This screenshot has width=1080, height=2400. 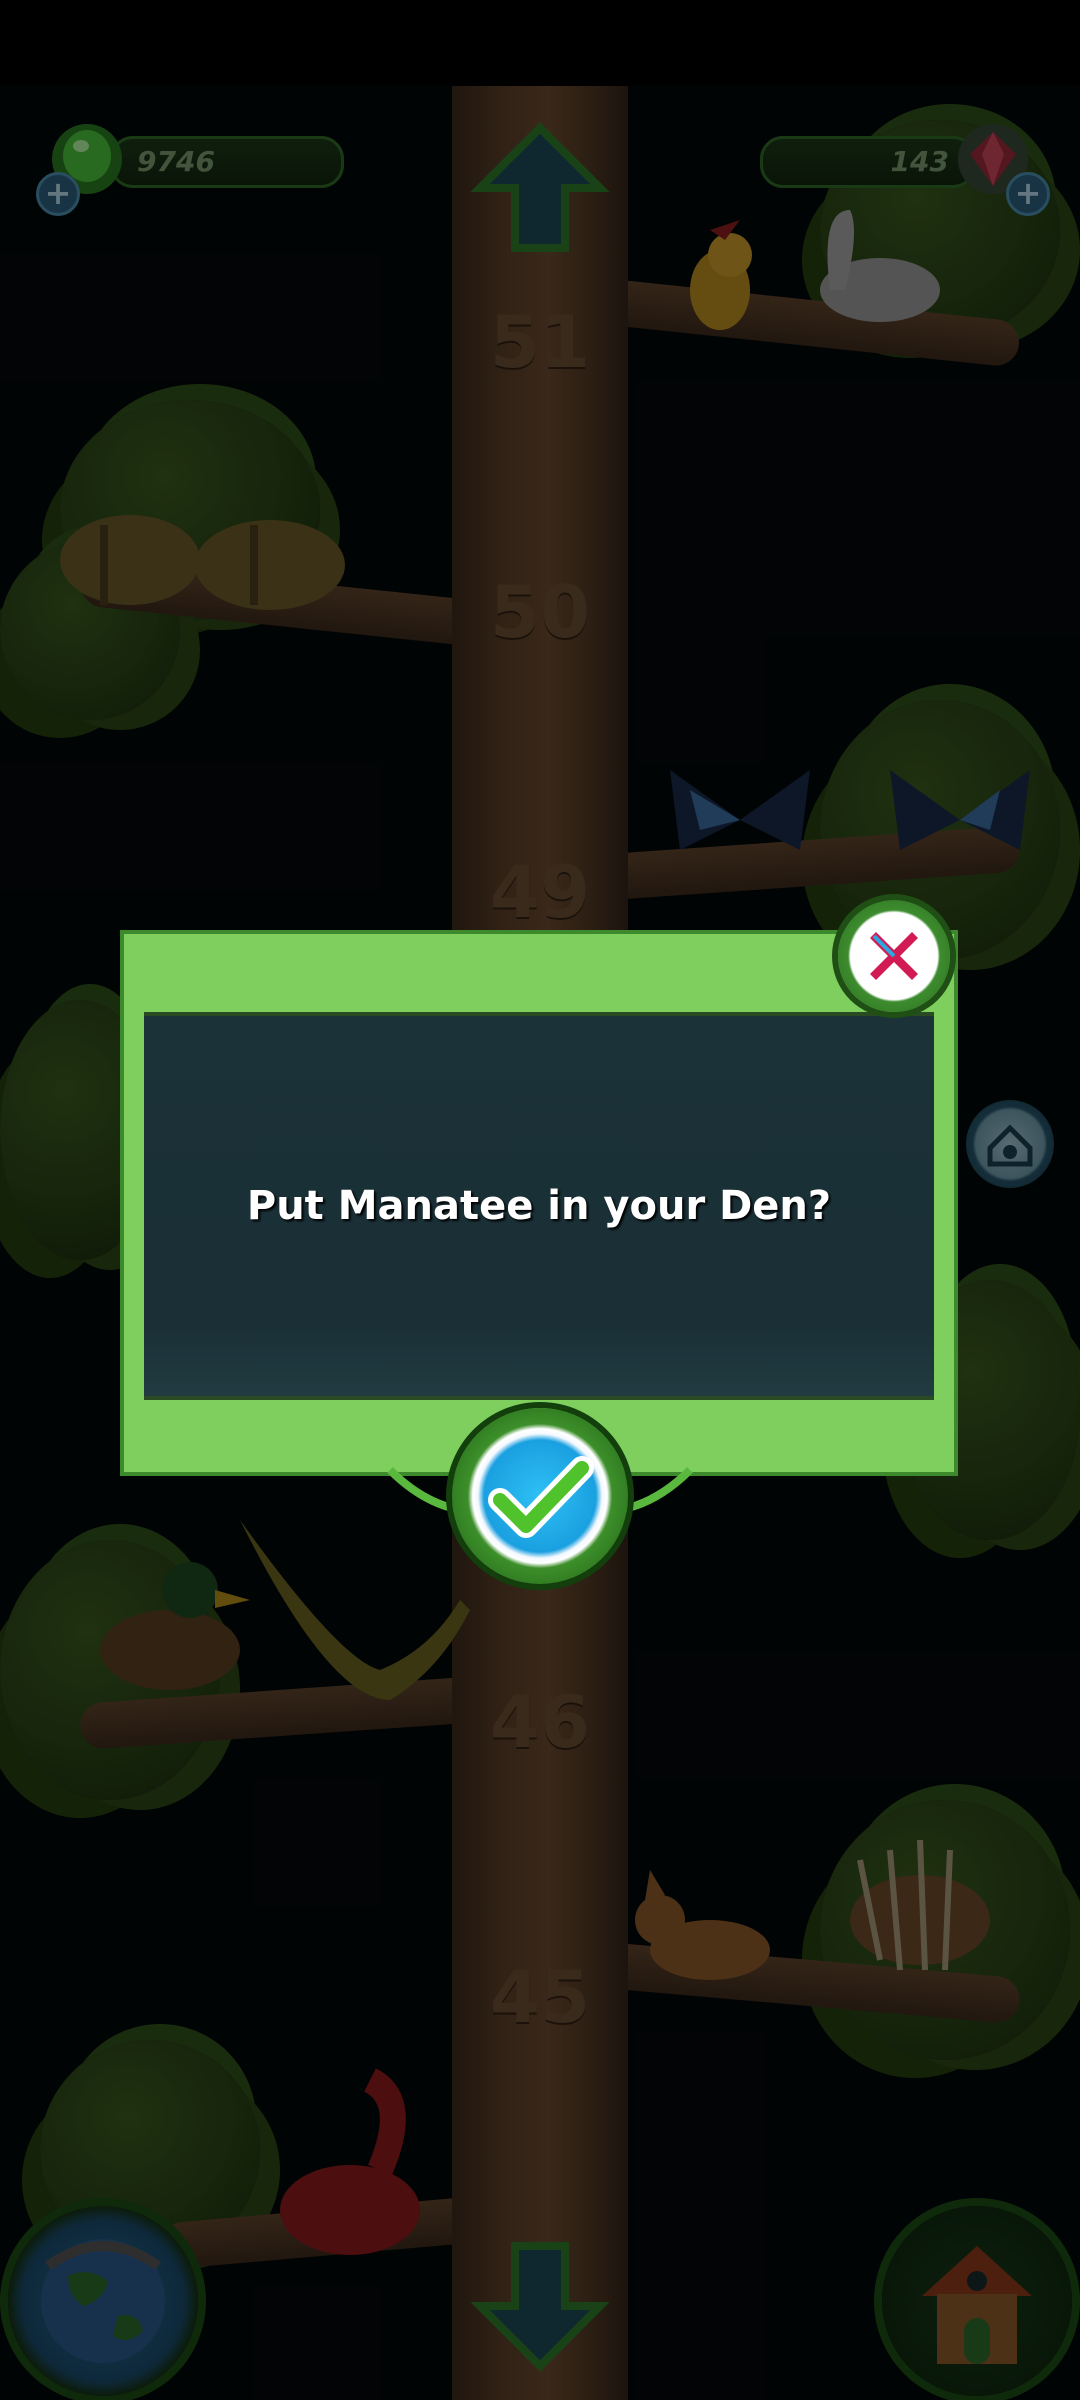 I want to click on close-icon, so click(x=894, y=956).